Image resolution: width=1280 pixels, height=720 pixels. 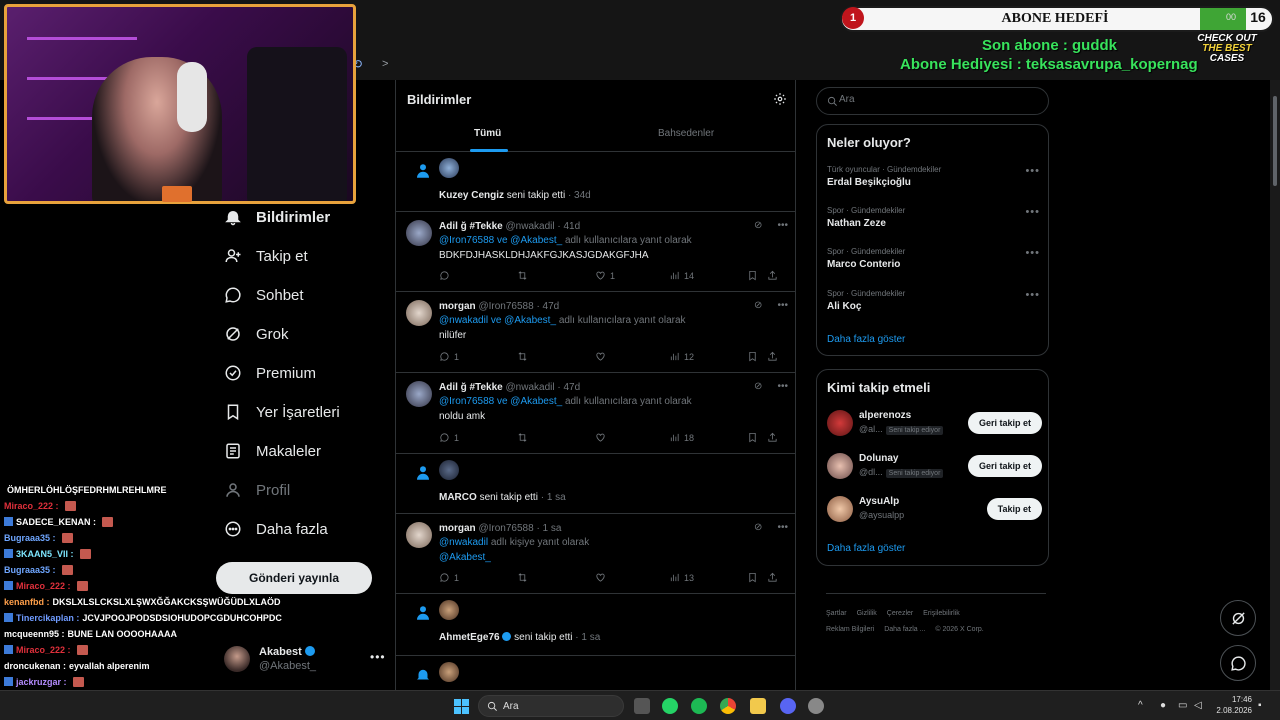 What do you see at coordinates (686, 133) in the screenshot?
I see `tab-mentions: Bahsedenler` at bounding box center [686, 133].